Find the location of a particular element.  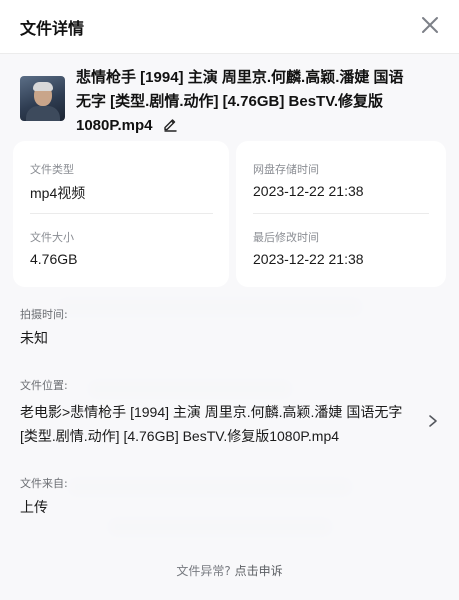

modified-time-value: 2023-12-22 21:38 is located at coordinates (308, 259).